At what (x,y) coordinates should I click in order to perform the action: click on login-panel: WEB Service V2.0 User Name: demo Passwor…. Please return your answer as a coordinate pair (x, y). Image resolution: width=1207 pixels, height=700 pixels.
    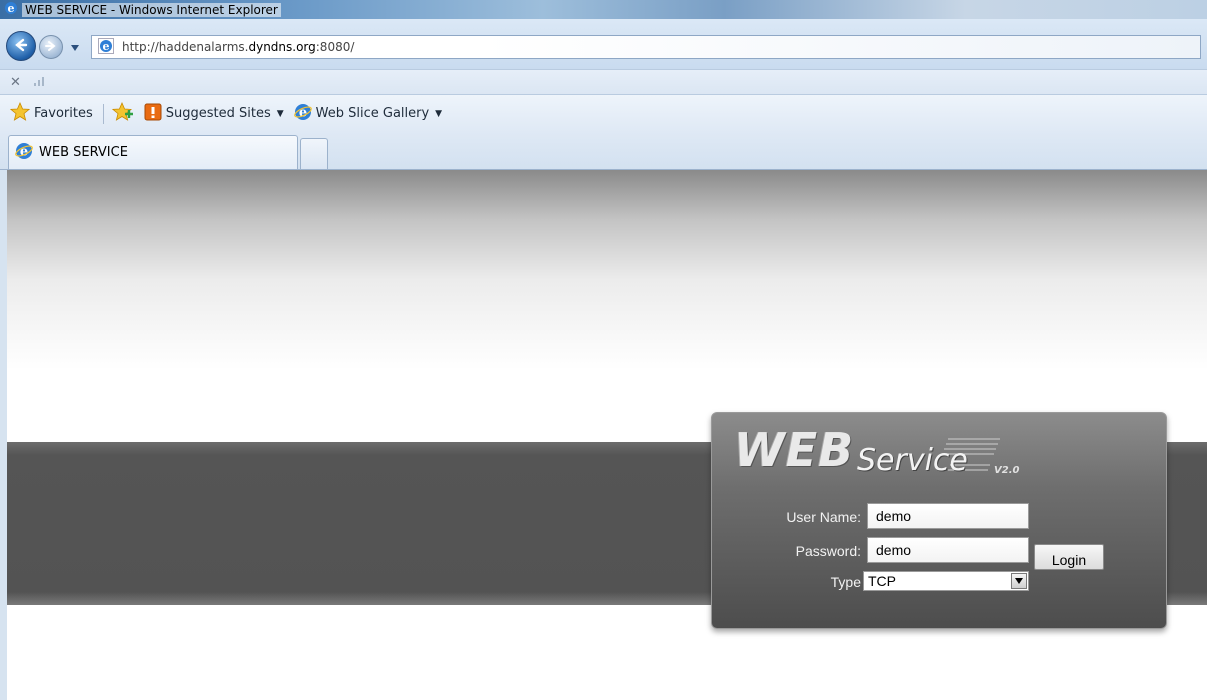
    Looking at the image, I should click on (939, 520).